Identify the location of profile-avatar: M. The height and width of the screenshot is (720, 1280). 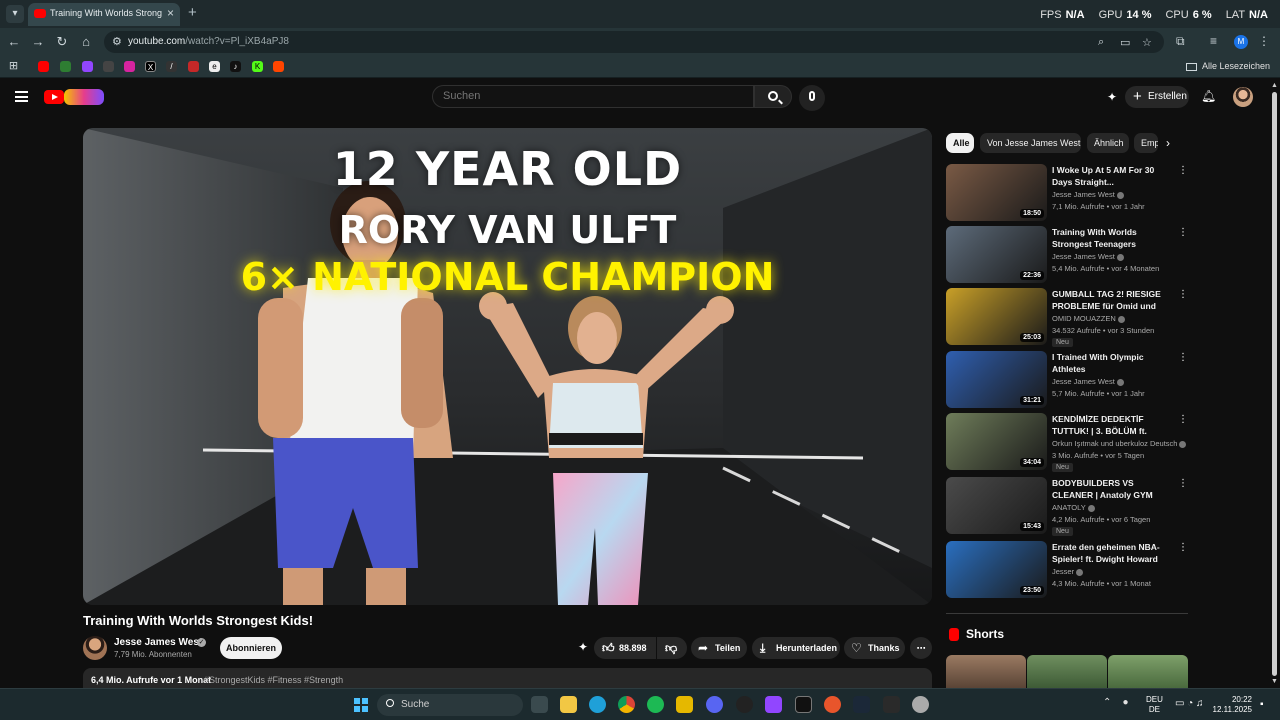
(1241, 42).